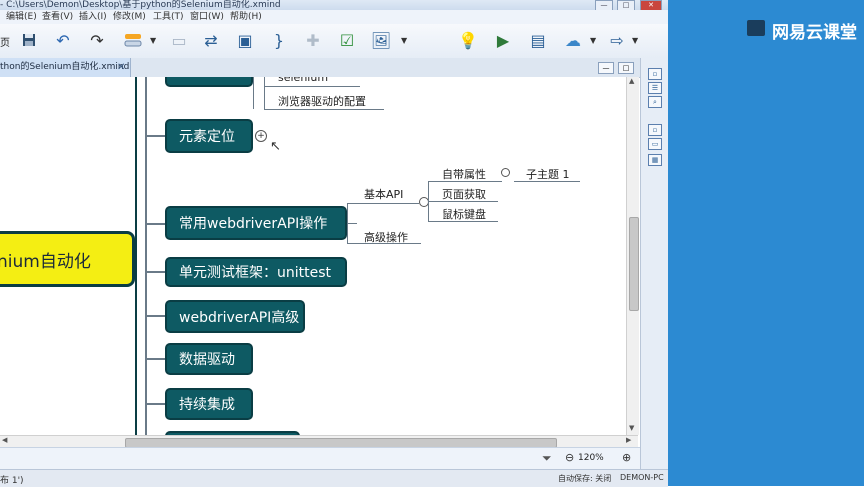 The height and width of the screenshot is (487, 864). I want to click on toolbar-partial-label: 页, so click(5, 43).